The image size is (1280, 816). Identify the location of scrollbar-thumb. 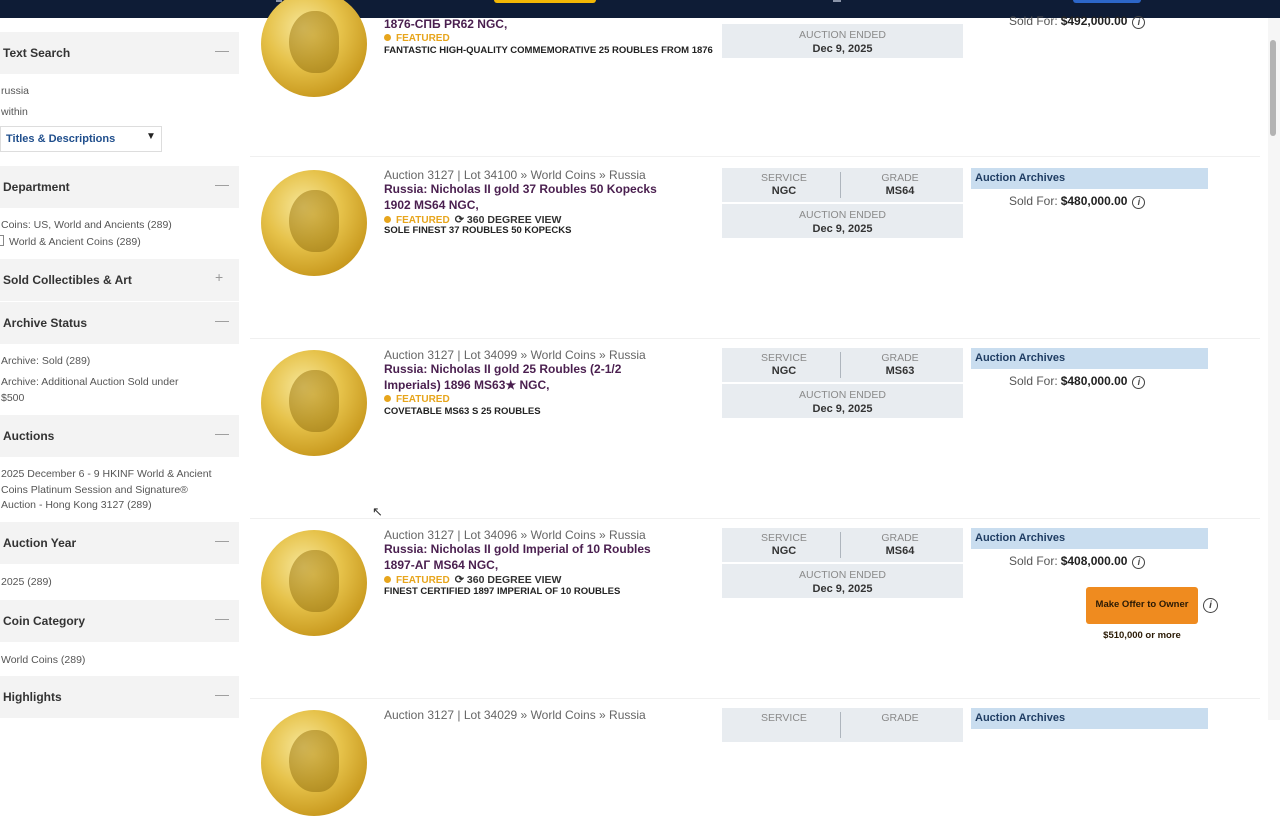
(1273, 88).